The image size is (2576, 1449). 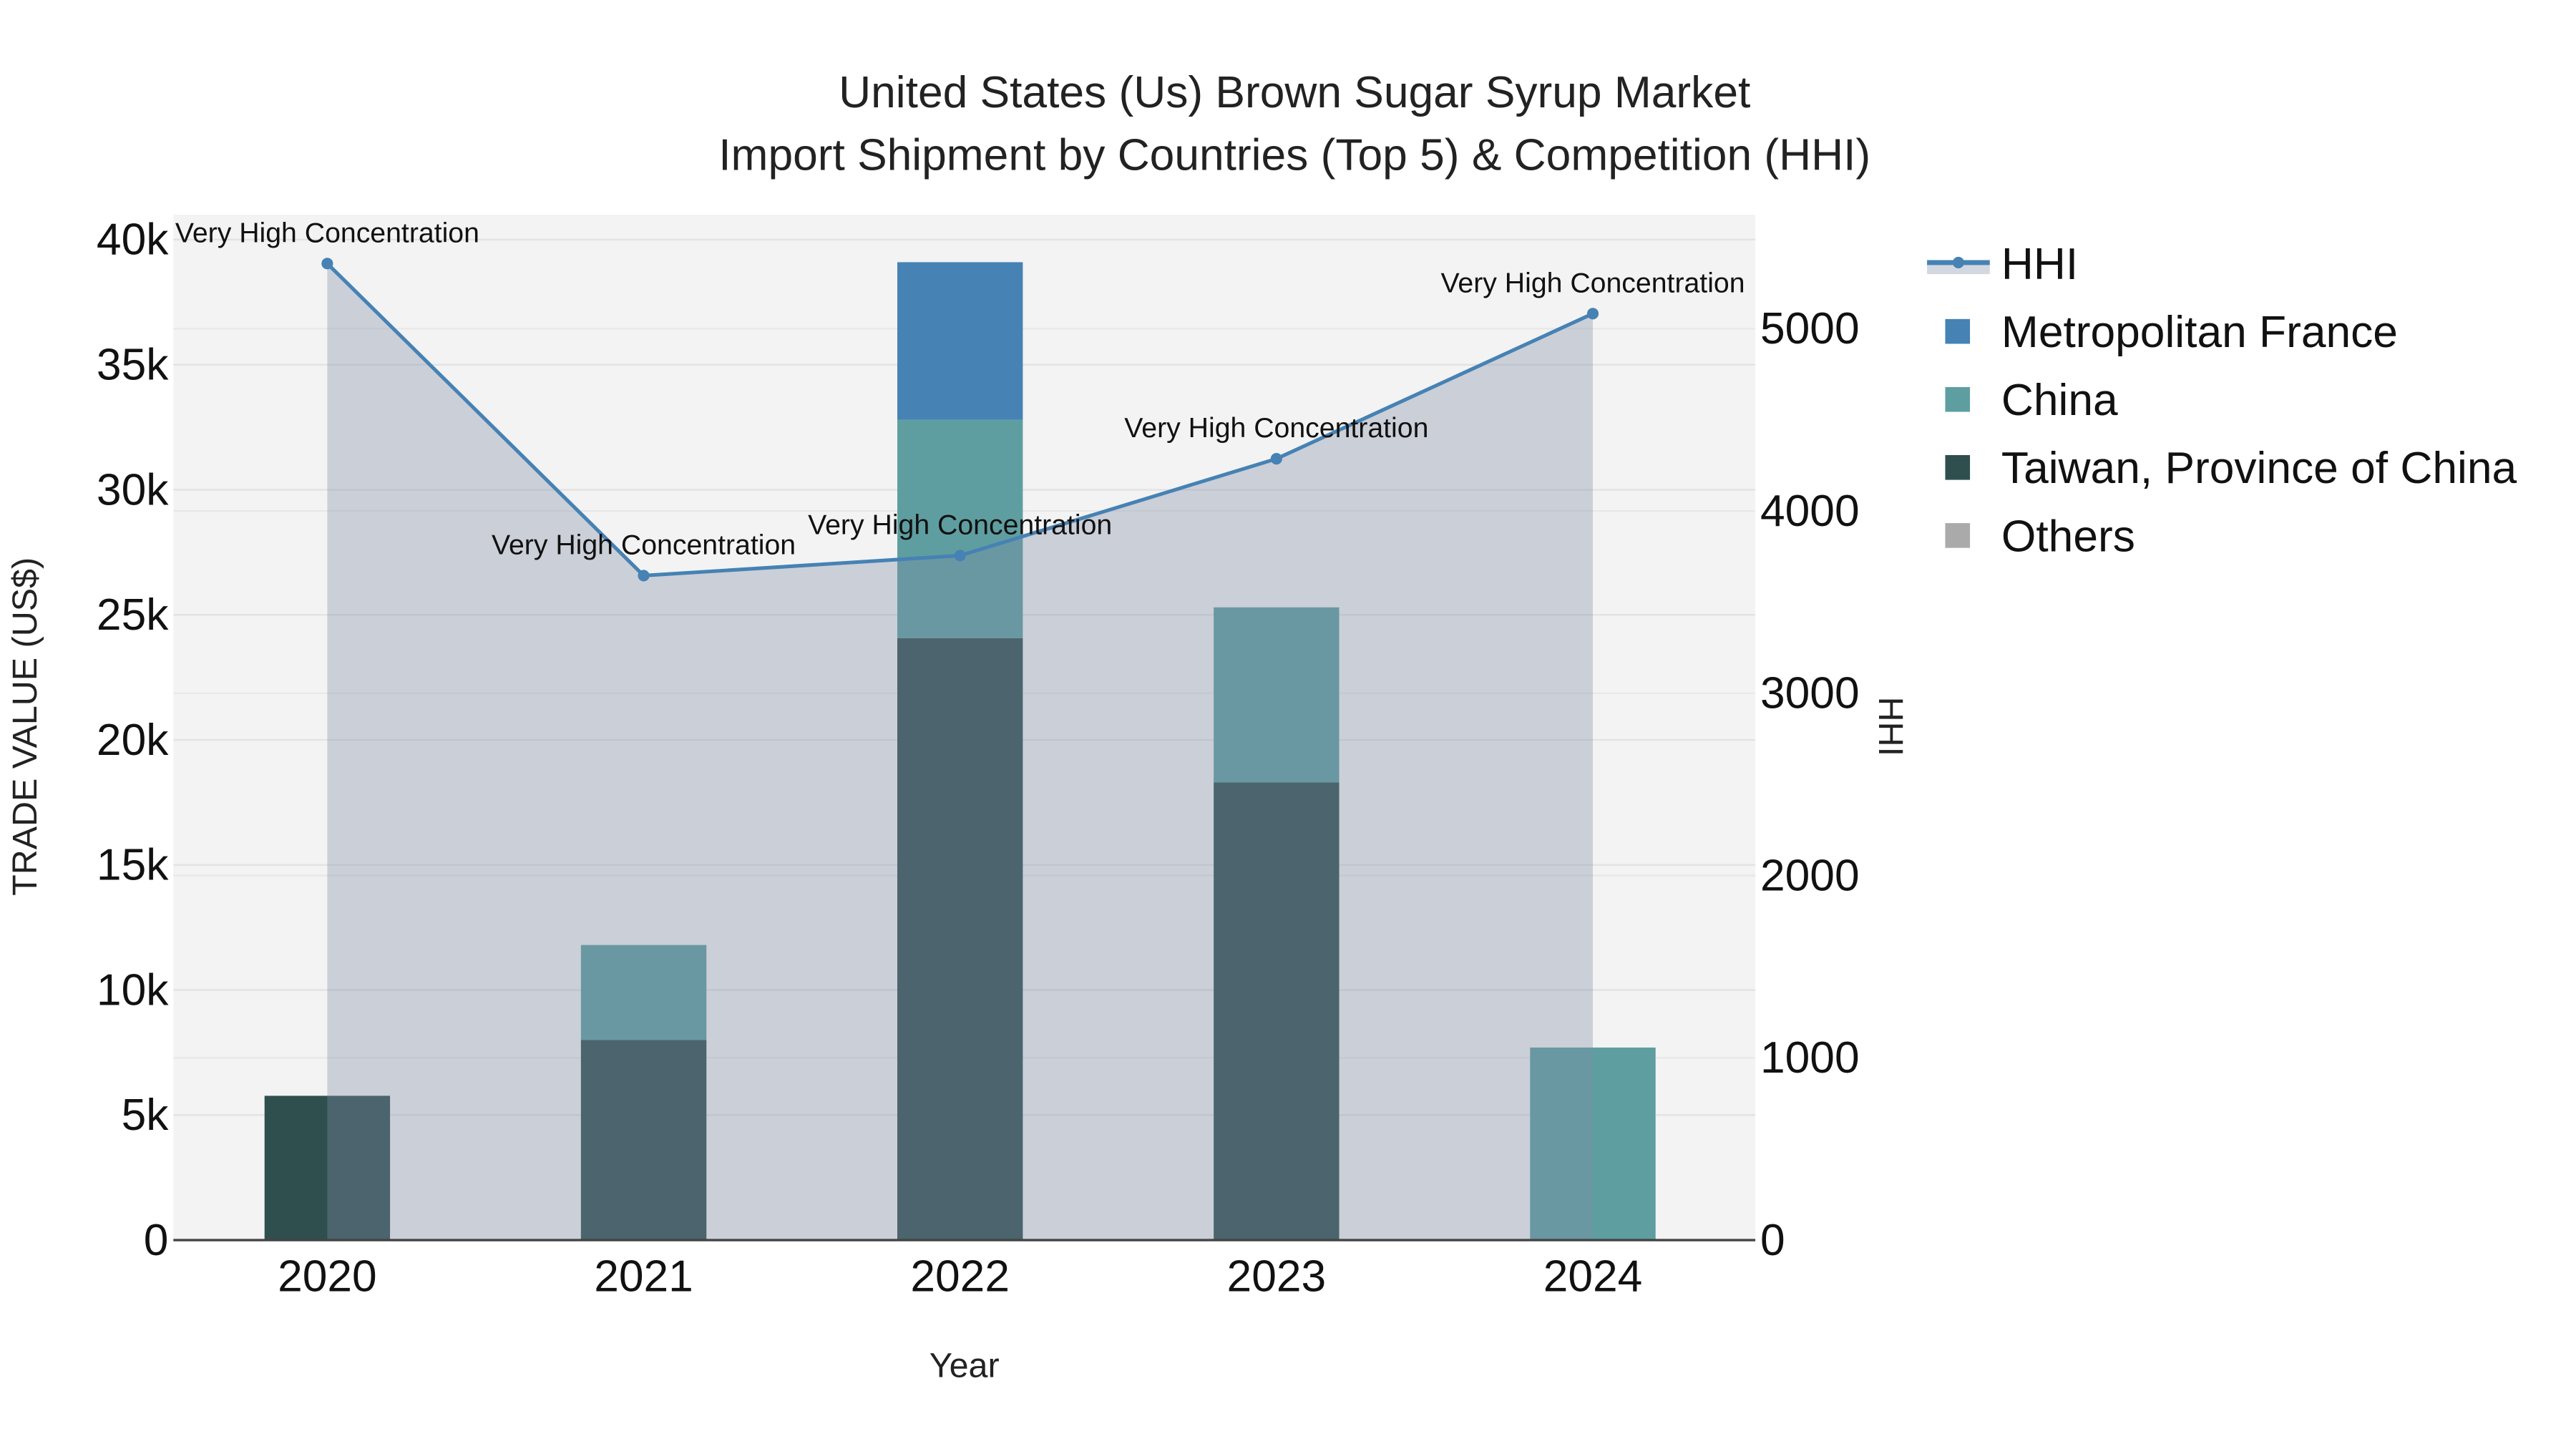 I want to click on hhi-point-2024, so click(x=1592, y=314).